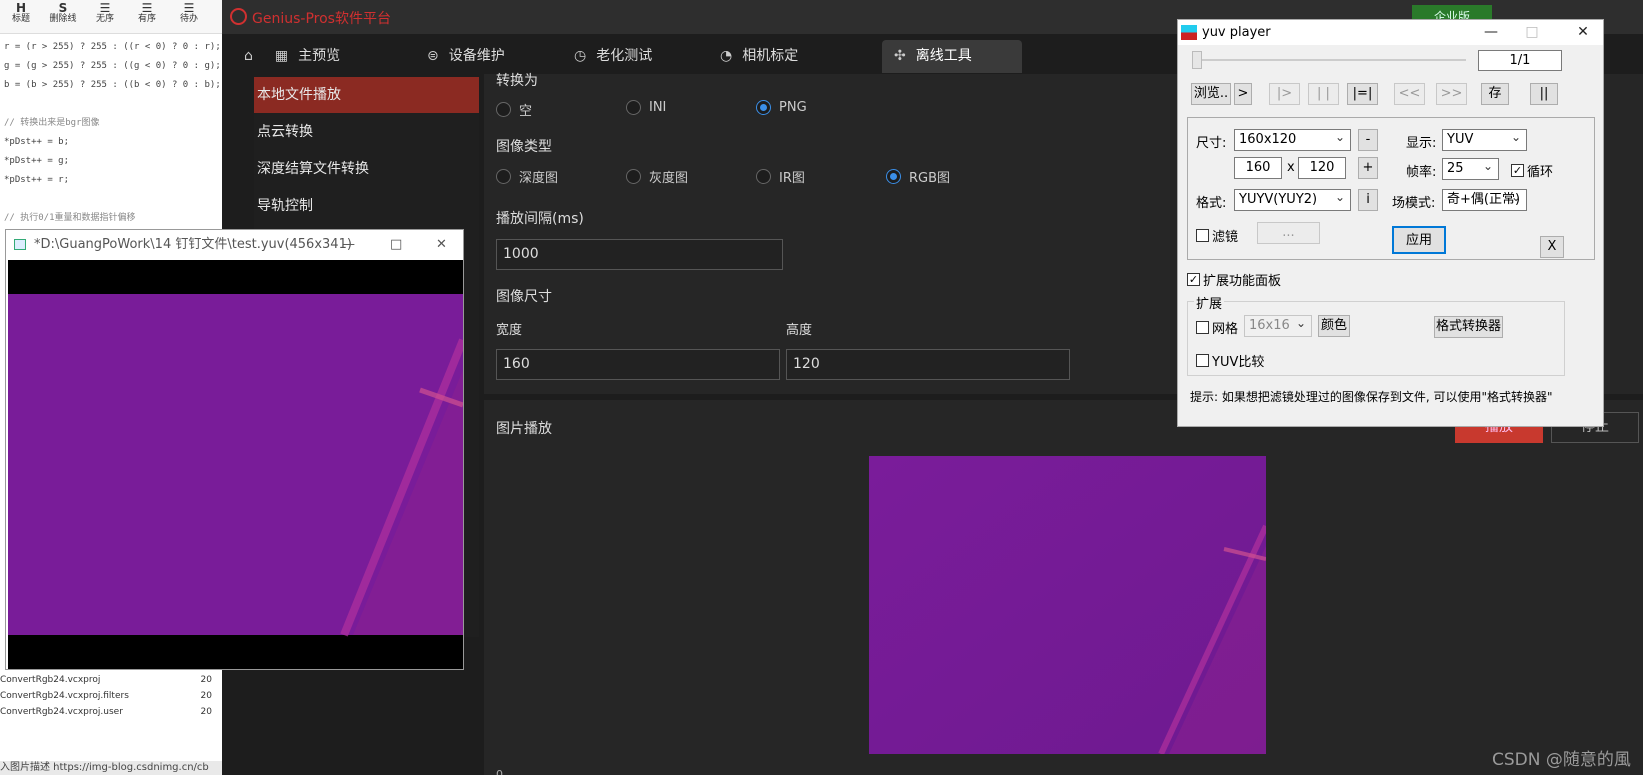 This screenshot has width=1643, height=775. What do you see at coordinates (1211, 94) in the screenshot?
I see `browse-button: 浏览..` at bounding box center [1211, 94].